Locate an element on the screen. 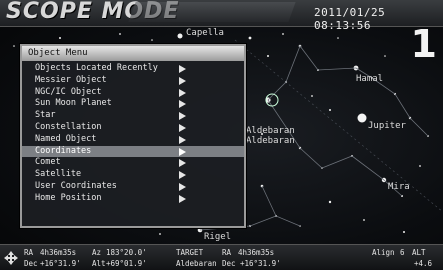 The height and width of the screenshot is (270, 443). menu-item-coordinates: Coordinates is located at coordinates (133, 151).